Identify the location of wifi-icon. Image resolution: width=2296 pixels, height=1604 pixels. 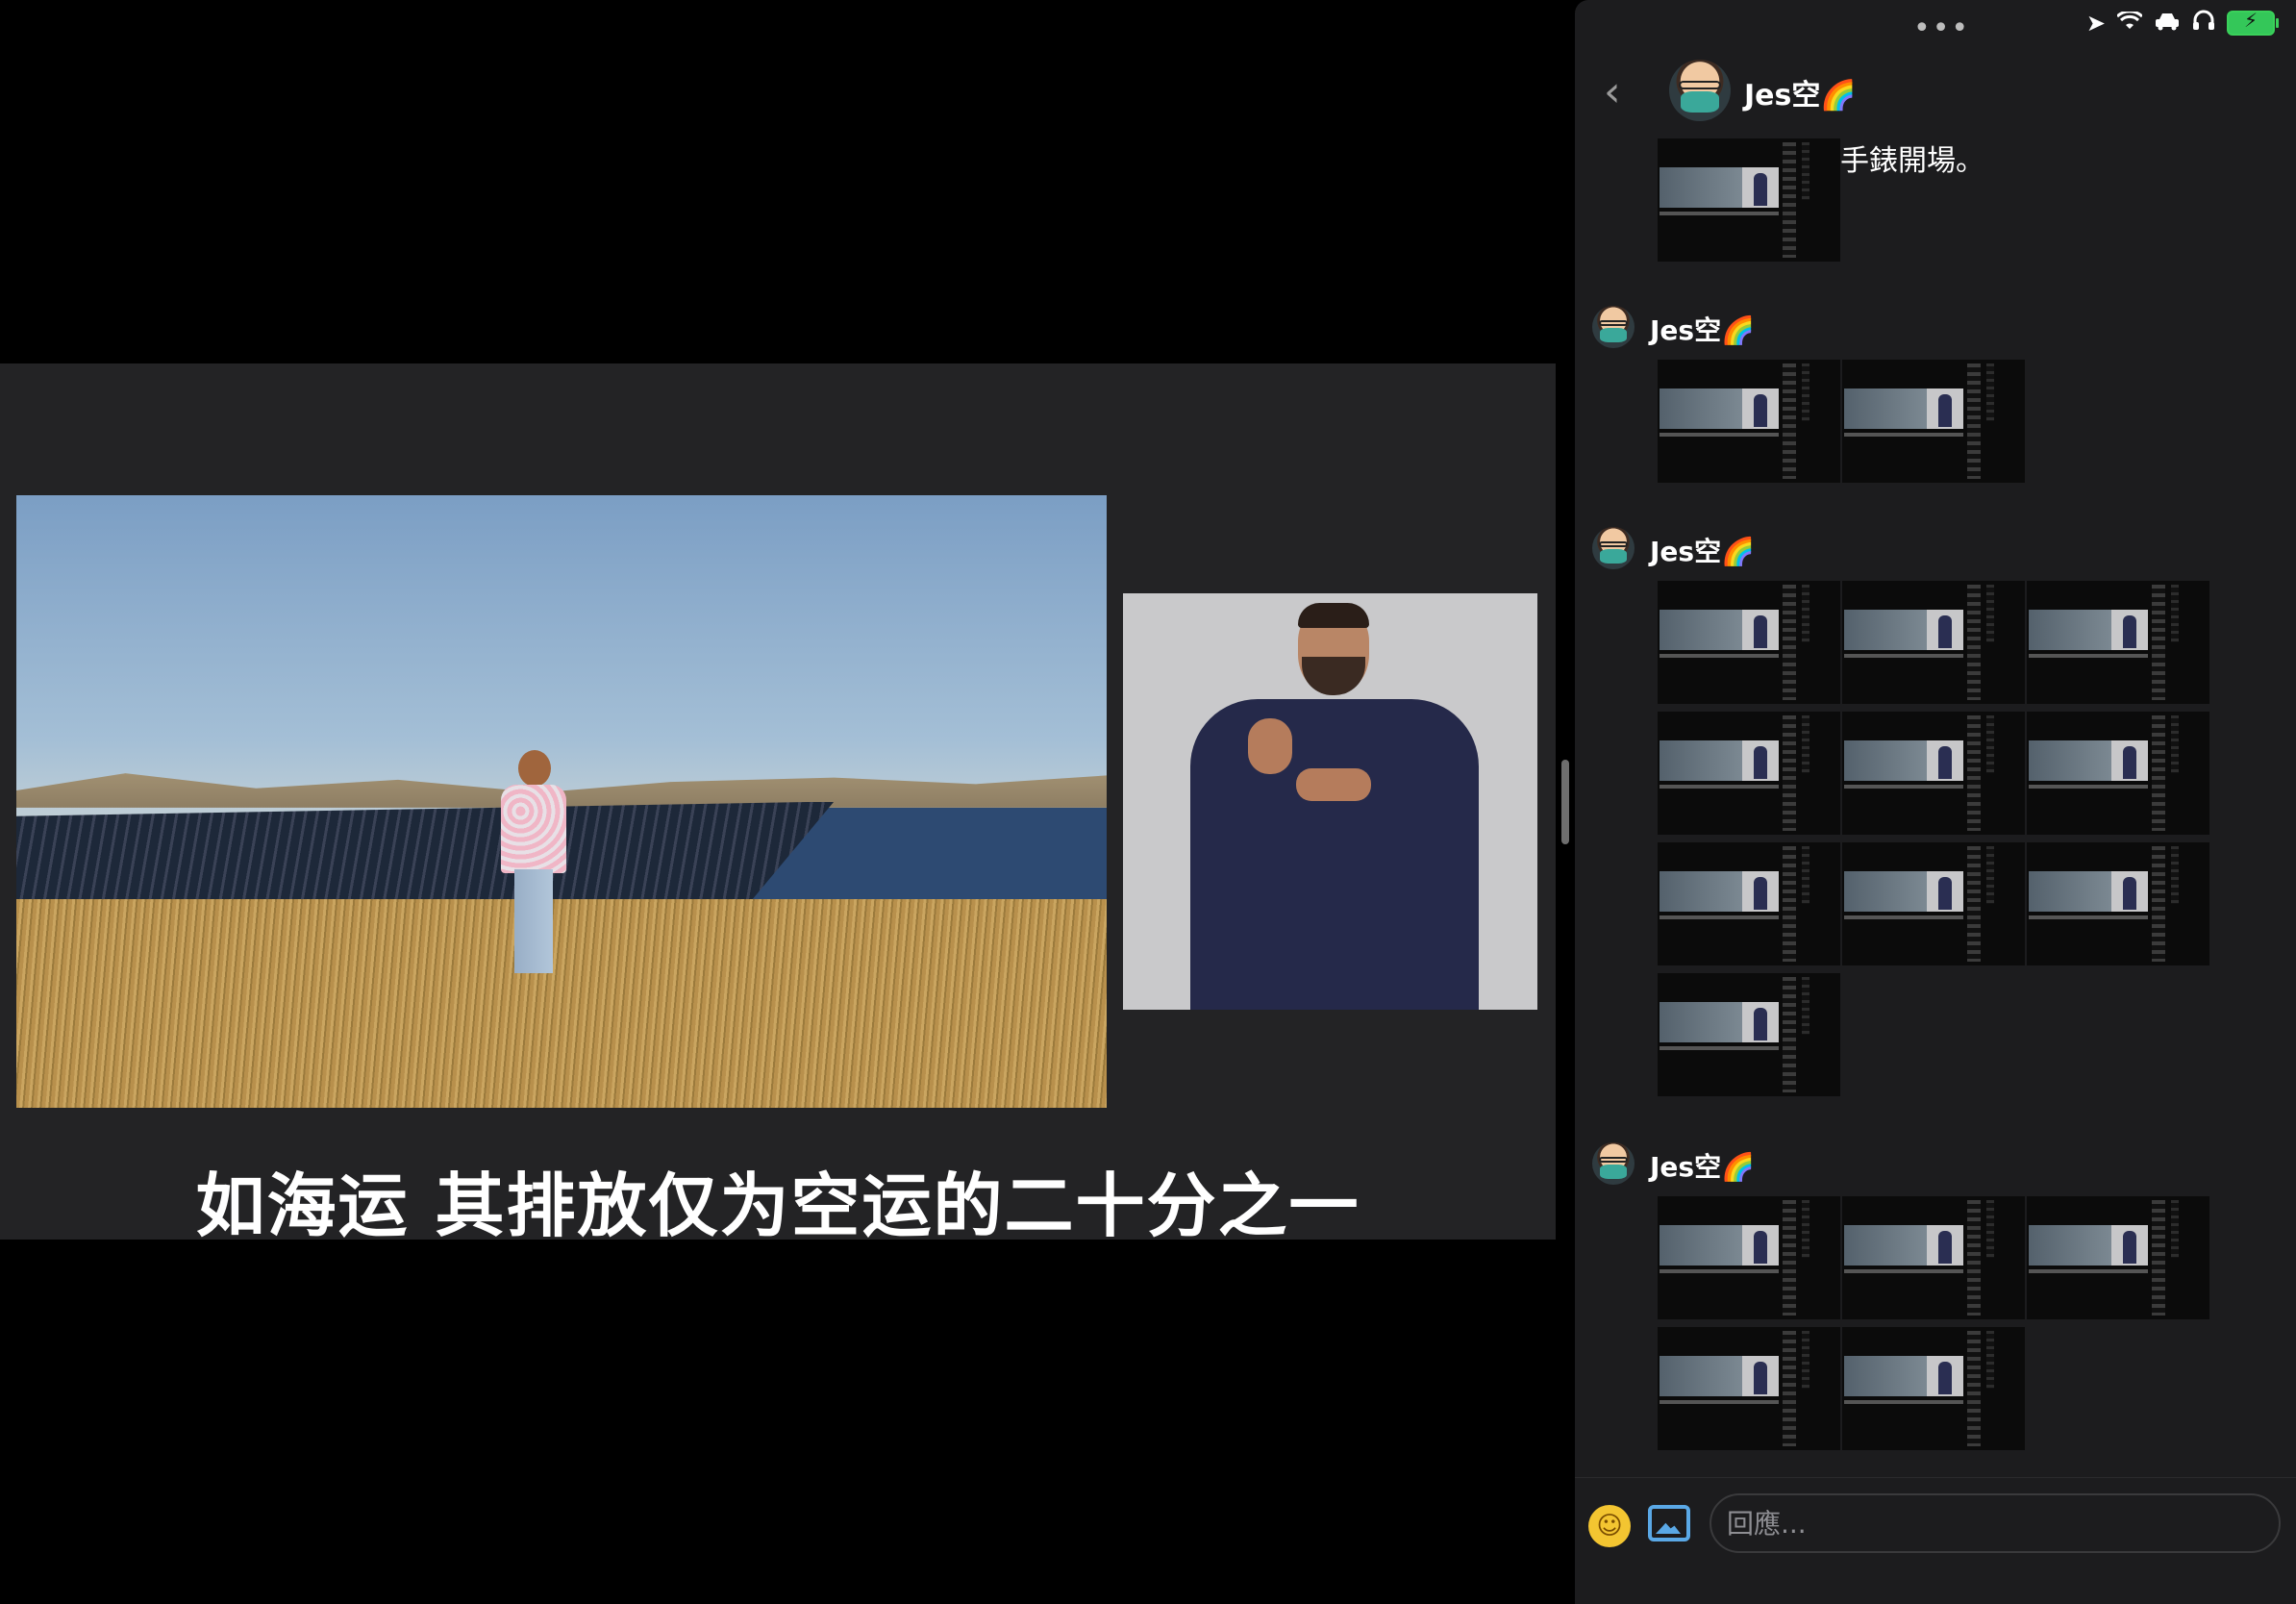
(2129, 23).